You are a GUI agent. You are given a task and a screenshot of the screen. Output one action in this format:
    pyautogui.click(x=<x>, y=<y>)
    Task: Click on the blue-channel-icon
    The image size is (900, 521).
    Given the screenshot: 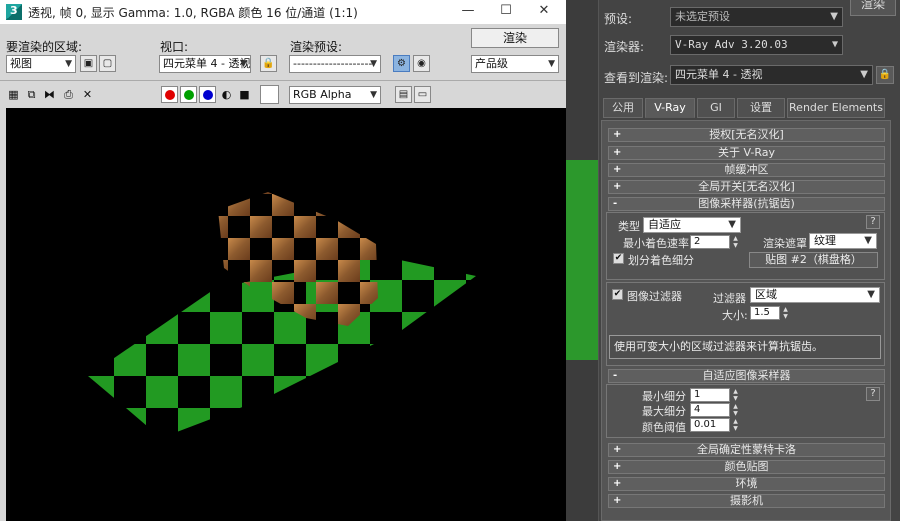 What is the action you would take?
    pyautogui.click(x=207, y=94)
    